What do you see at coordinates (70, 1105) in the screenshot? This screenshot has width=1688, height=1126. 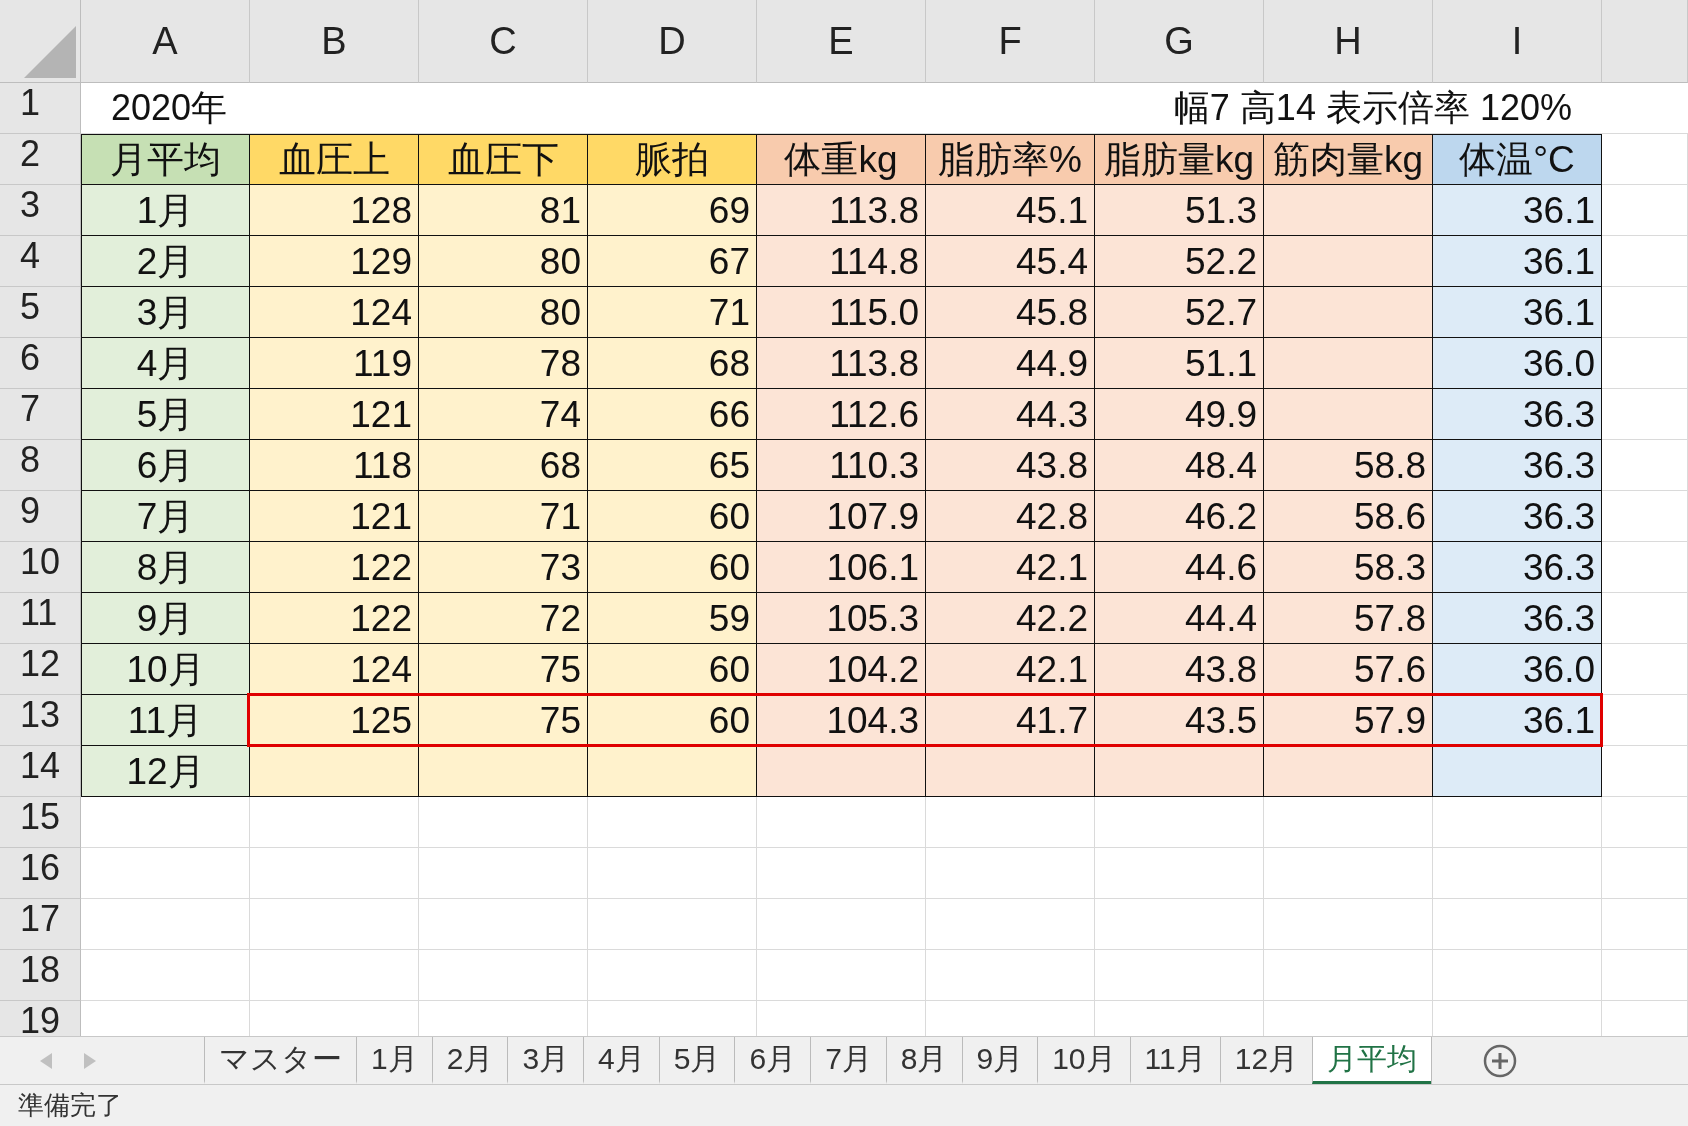 I see `status-text: 準備完了` at bounding box center [70, 1105].